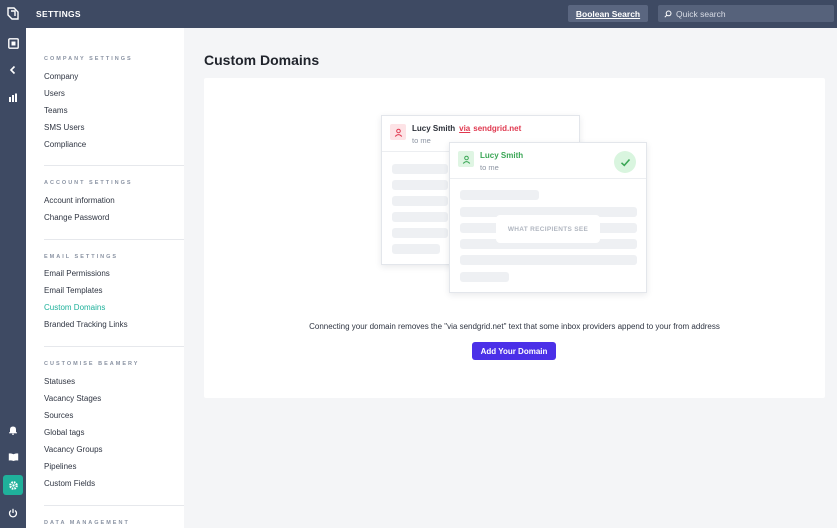  Describe the element at coordinates (668, 14) in the screenshot. I see `search-icon` at that location.